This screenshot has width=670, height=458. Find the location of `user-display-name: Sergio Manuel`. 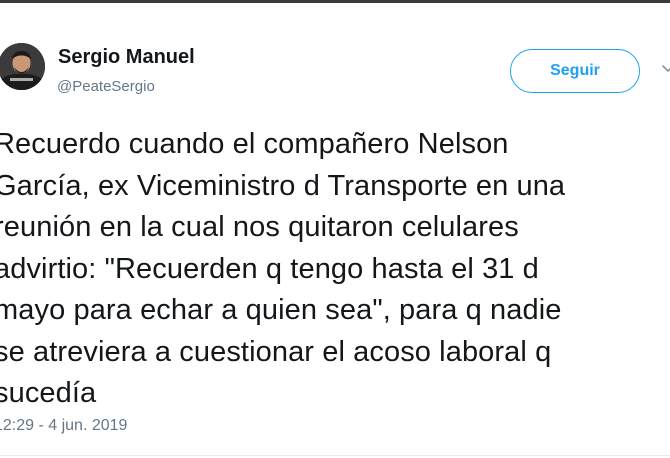

user-display-name: Sergio Manuel is located at coordinates (126, 57).